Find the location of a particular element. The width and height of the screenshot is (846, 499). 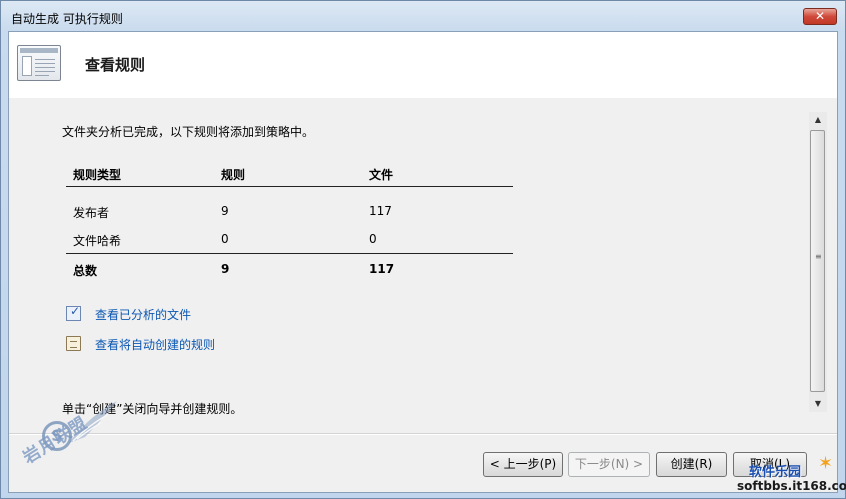

table-header-row: 规则类型 规则 文件 is located at coordinates (289, 172).